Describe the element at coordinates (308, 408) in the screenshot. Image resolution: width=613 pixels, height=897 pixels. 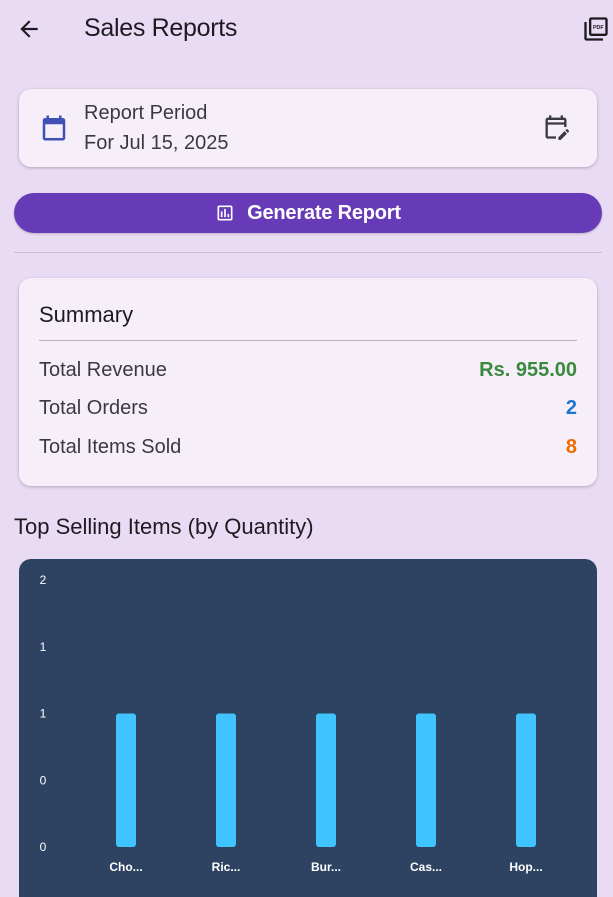
I see `summary-row-orders: Total Orders 2` at that location.